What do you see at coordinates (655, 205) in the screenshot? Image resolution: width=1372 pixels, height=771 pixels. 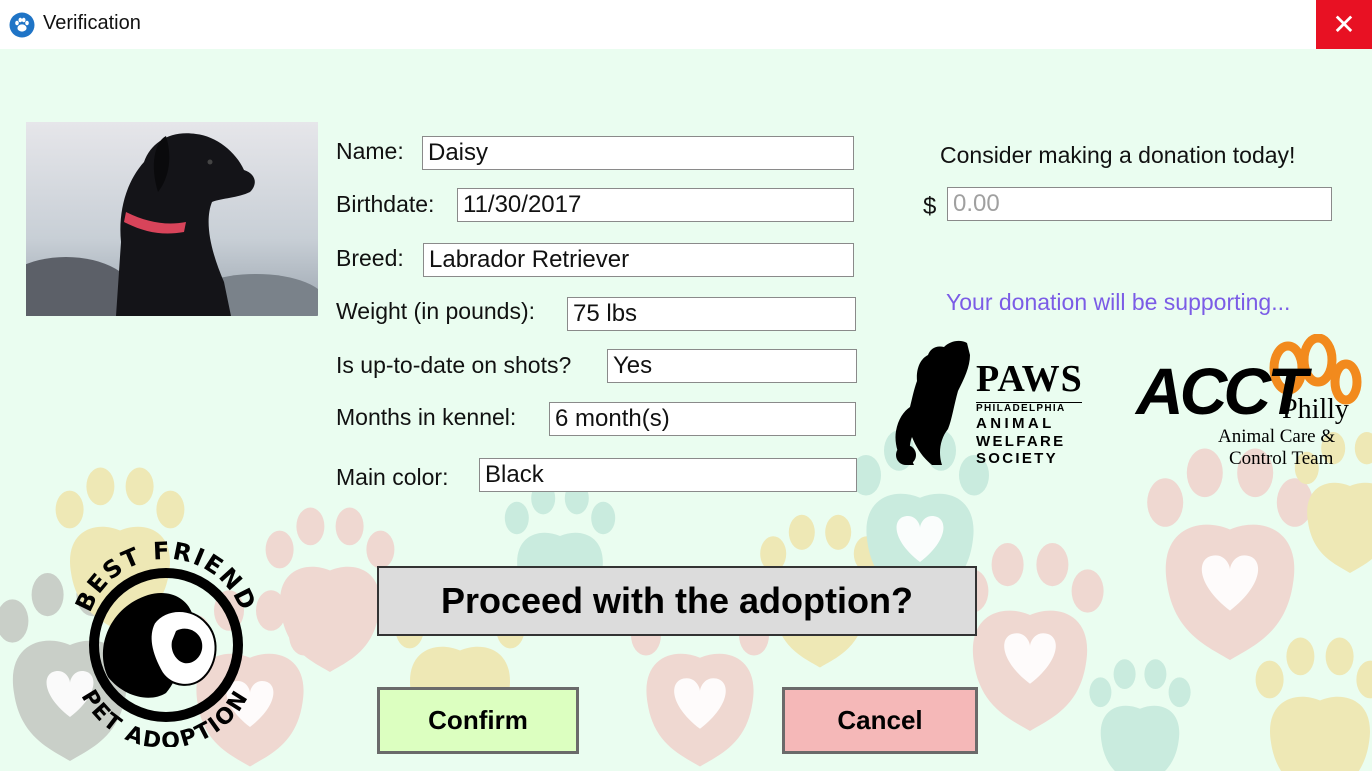 I see `birthdate-field` at bounding box center [655, 205].